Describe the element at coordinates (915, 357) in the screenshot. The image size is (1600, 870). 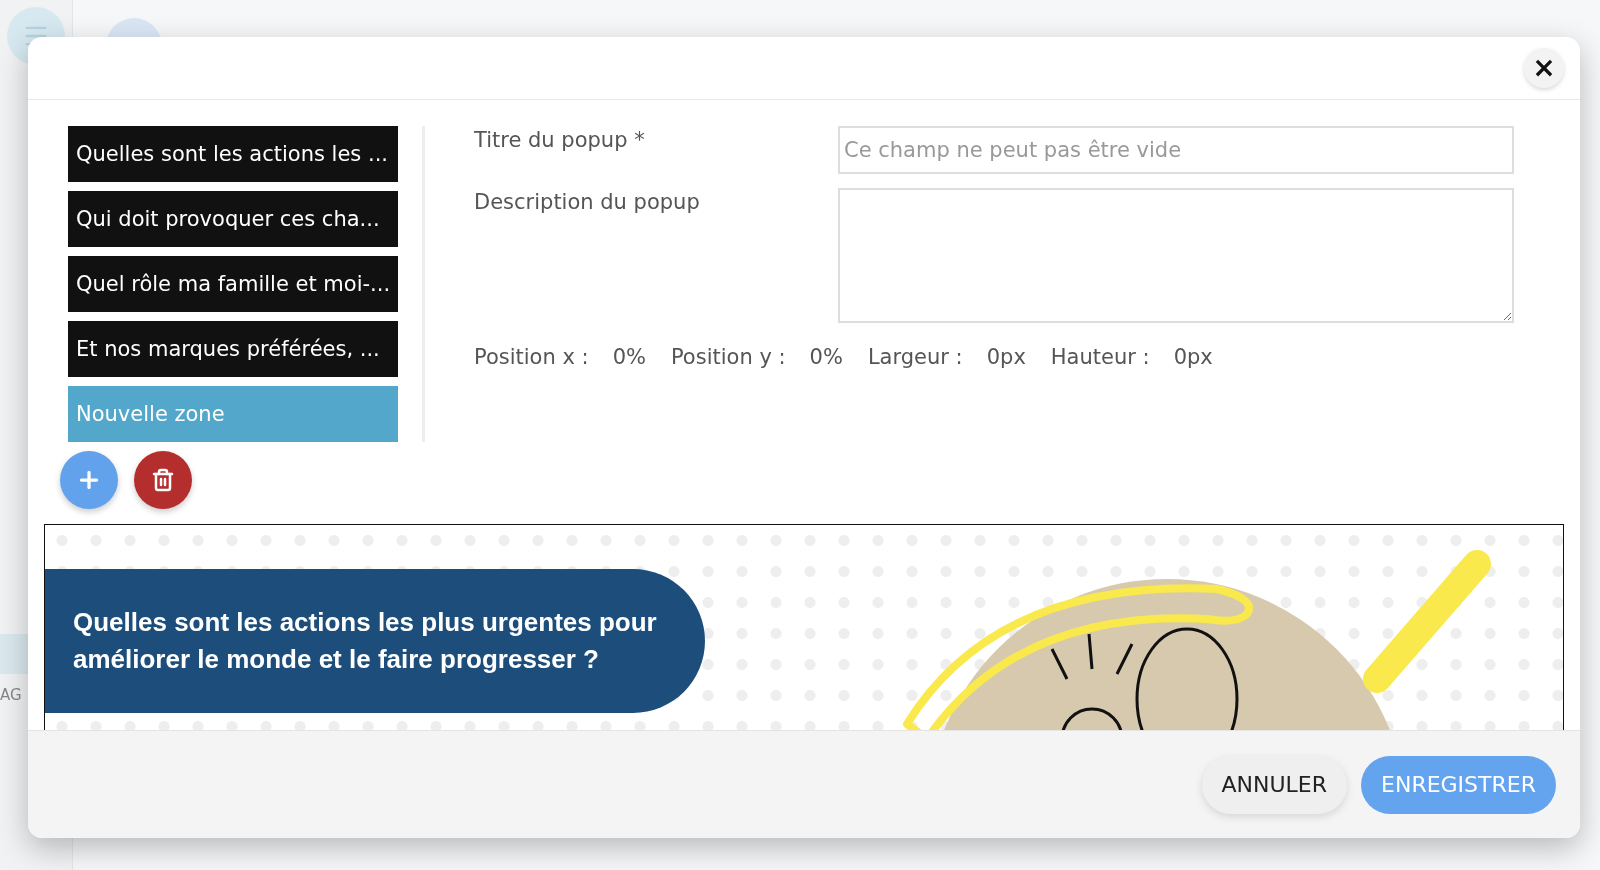
I see `metric-label: Largeur :` at that location.